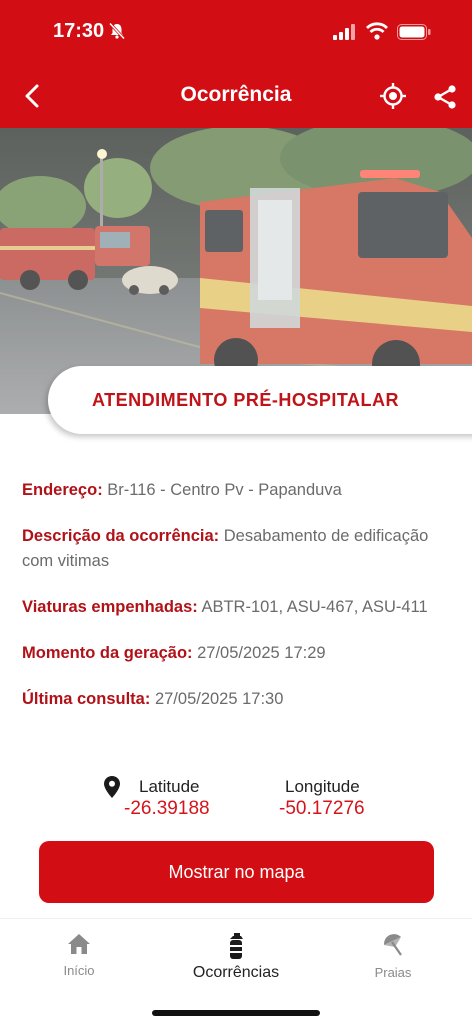 The image size is (472, 1024). What do you see at coordinates (393, 972) in the screenshot?
I see `tab-label: Praias` at bounding box center [393, 972].